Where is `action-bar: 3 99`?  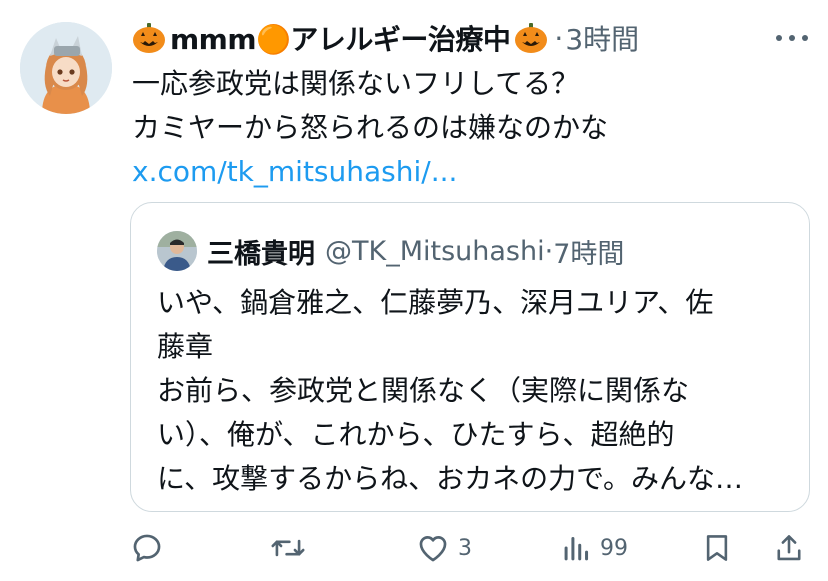 action-bar: 3 99 is located at coordinates (469, 548).